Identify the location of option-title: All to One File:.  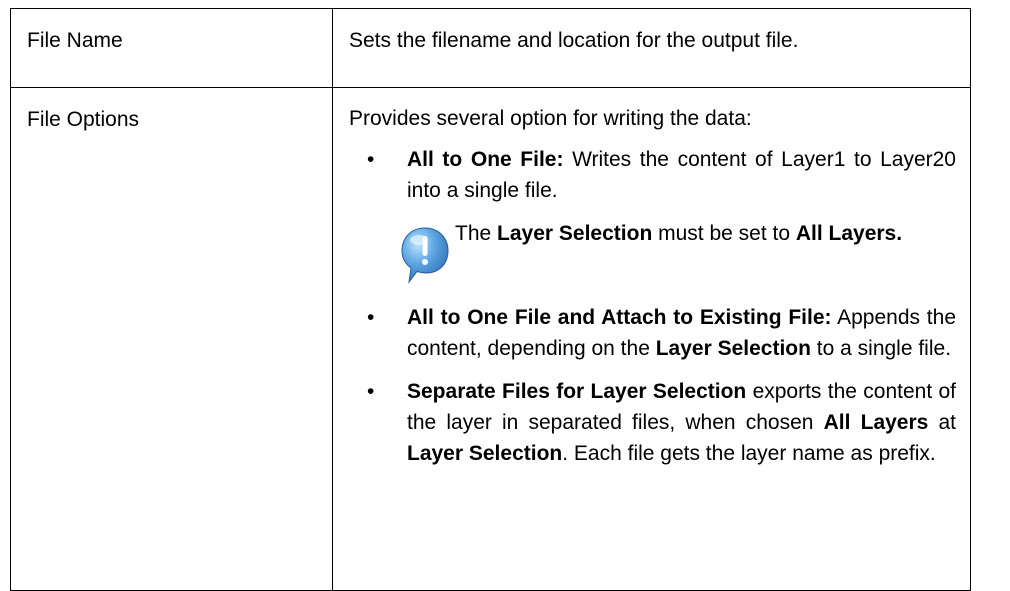
(485, 159).